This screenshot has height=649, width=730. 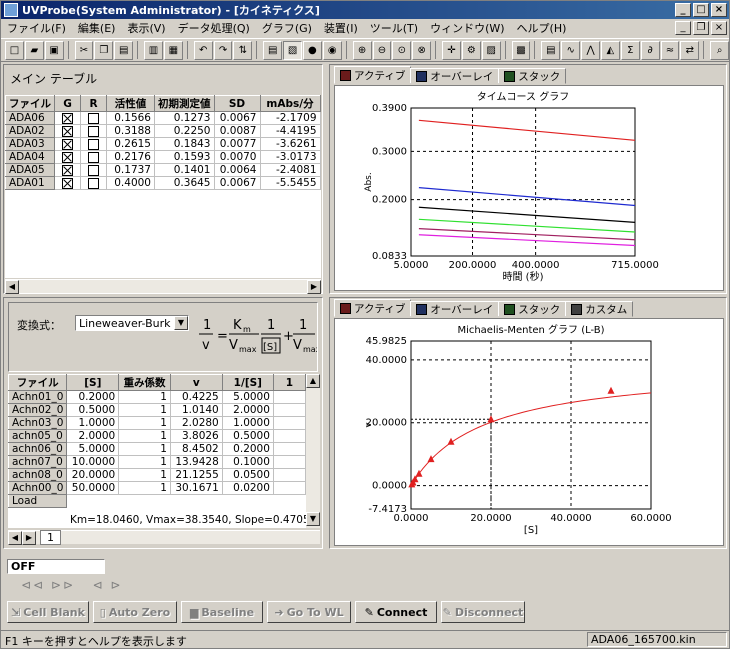 What do you see at coordinates (309, 612) in the screenshot?
I see `go-to-wl-button: ➜ Go To WL` at bounding box center [309, 612].